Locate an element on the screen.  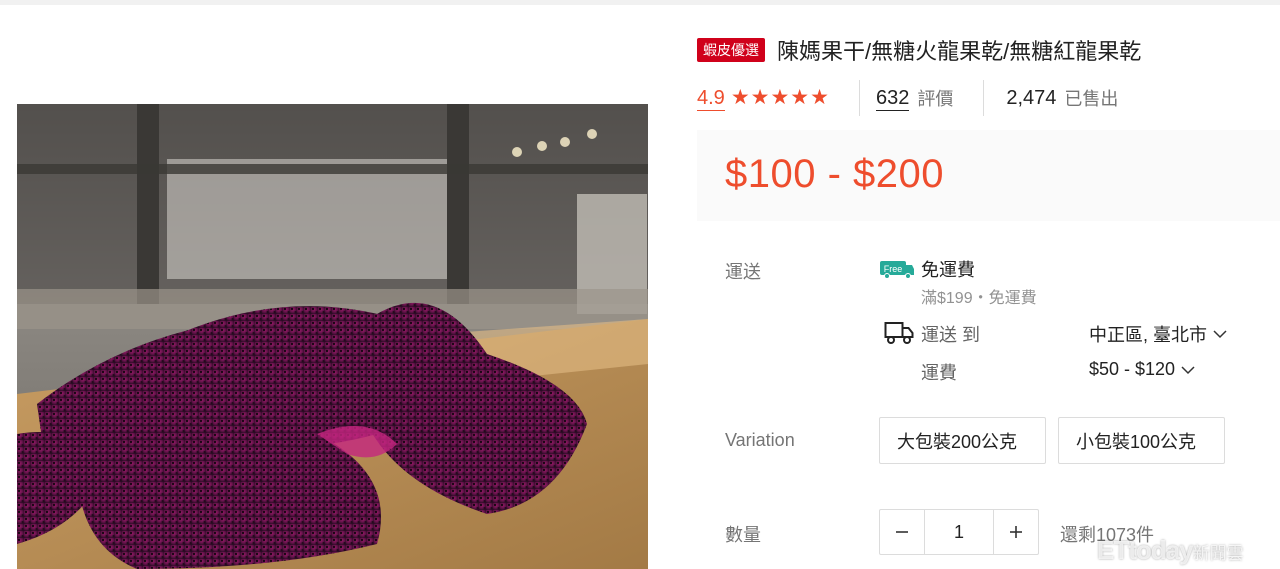
truck-icon is located at coordinates (899, 333).